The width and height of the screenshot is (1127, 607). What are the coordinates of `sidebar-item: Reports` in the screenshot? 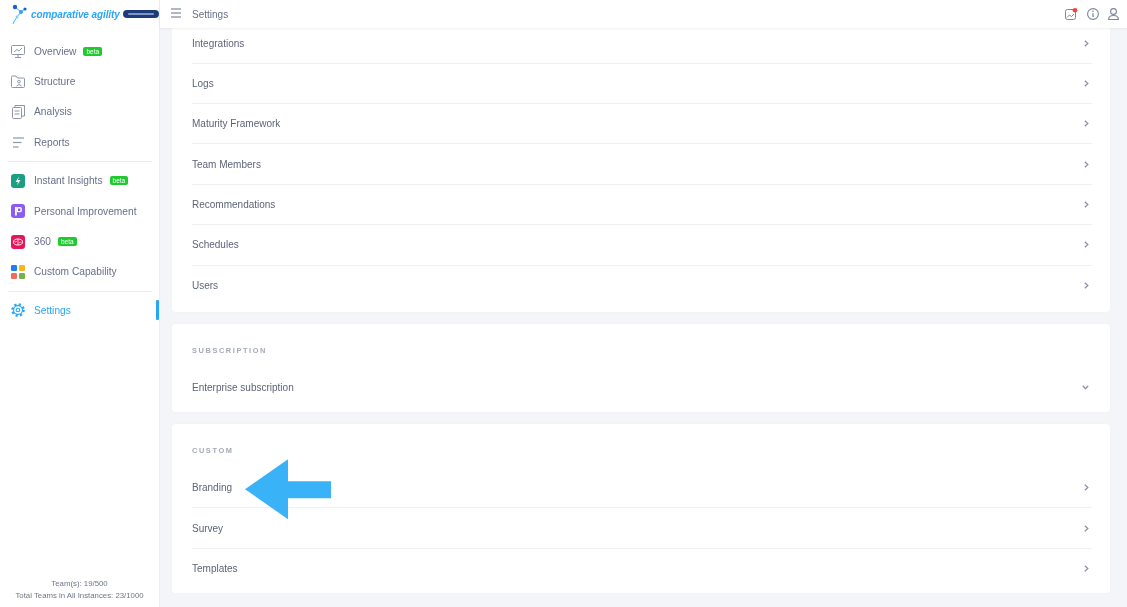 It's located at (79, 142).